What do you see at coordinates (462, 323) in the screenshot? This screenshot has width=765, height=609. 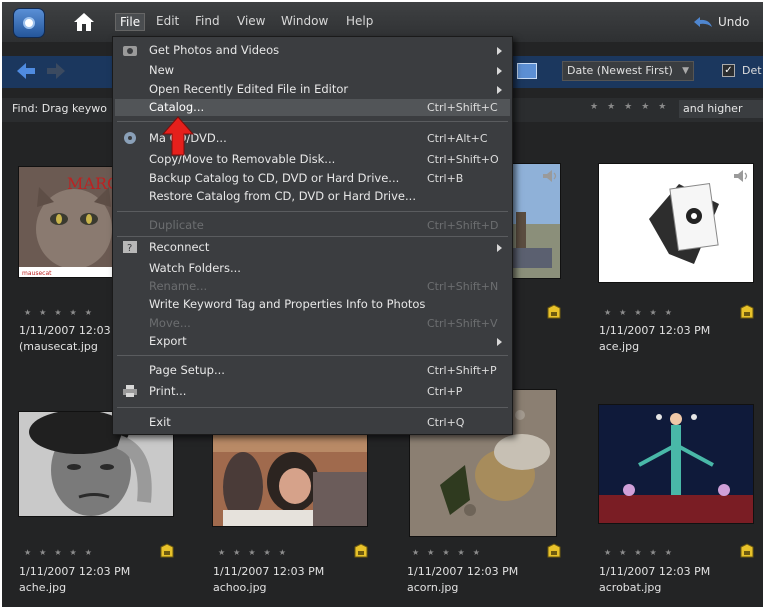 I see `shortcut-move: Ctrl+Shift+V` at bounding box center [462, 323].